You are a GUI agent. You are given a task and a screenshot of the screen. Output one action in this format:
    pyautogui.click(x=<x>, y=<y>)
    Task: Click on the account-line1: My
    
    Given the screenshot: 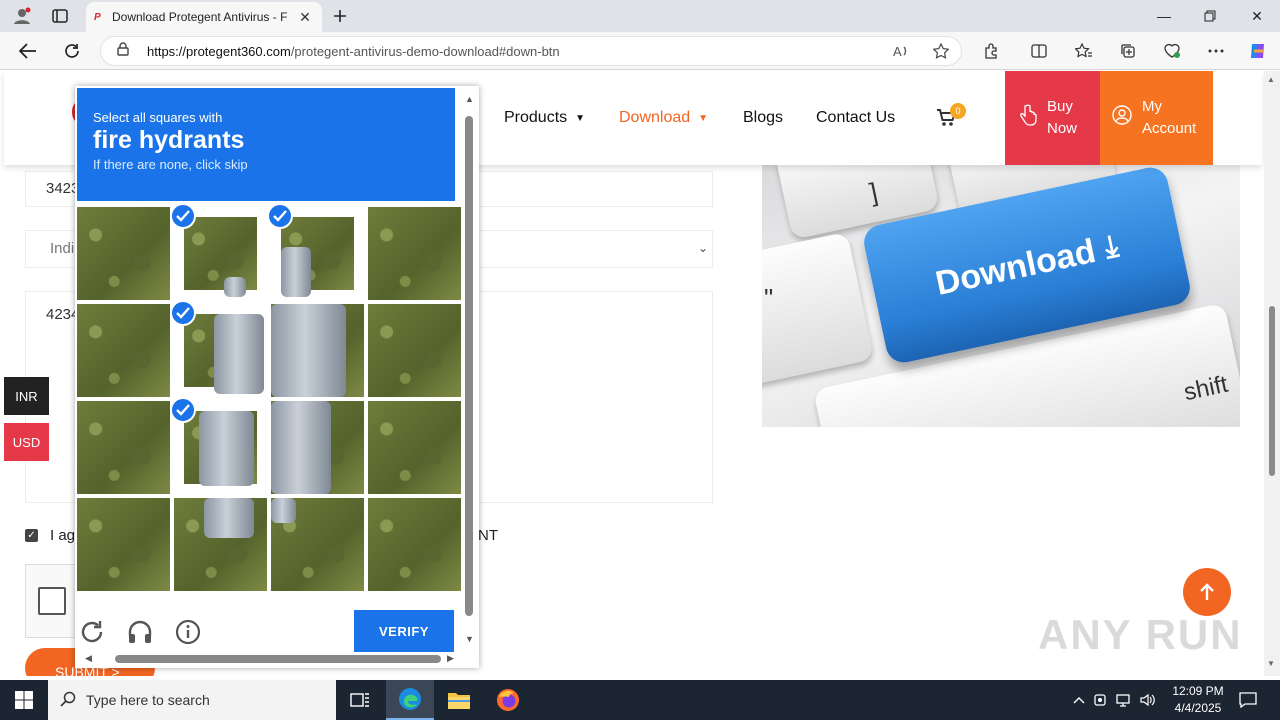 What is the action you would take?
    pyautogui.click(x=1152, y=106)
    